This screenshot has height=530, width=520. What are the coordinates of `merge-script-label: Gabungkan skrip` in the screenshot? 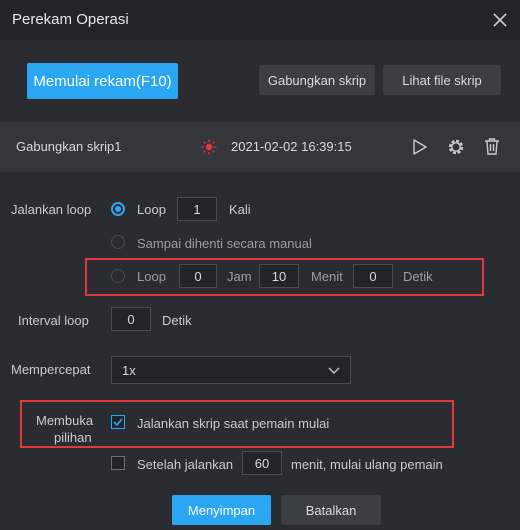 It's located at (317, 80).